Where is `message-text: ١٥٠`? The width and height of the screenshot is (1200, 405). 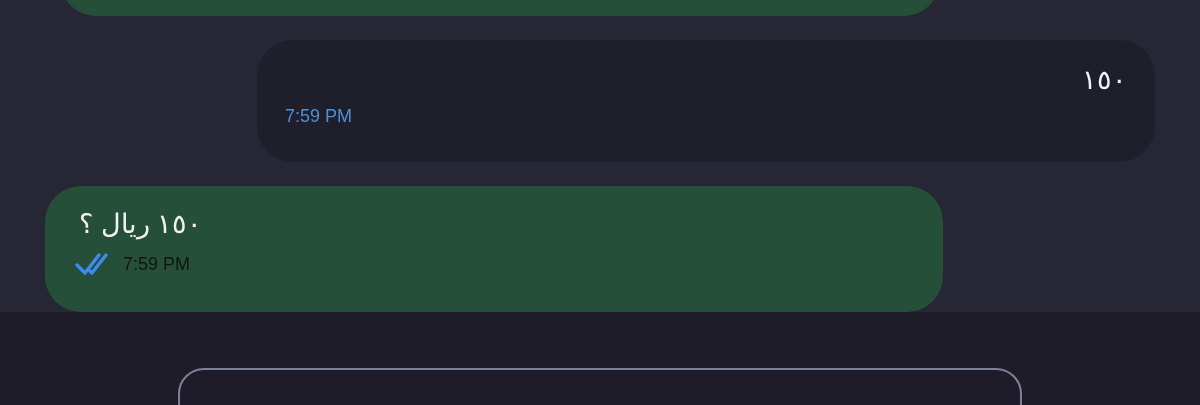
message-text: ١٥٠ is located at coordinates (1104, 80).